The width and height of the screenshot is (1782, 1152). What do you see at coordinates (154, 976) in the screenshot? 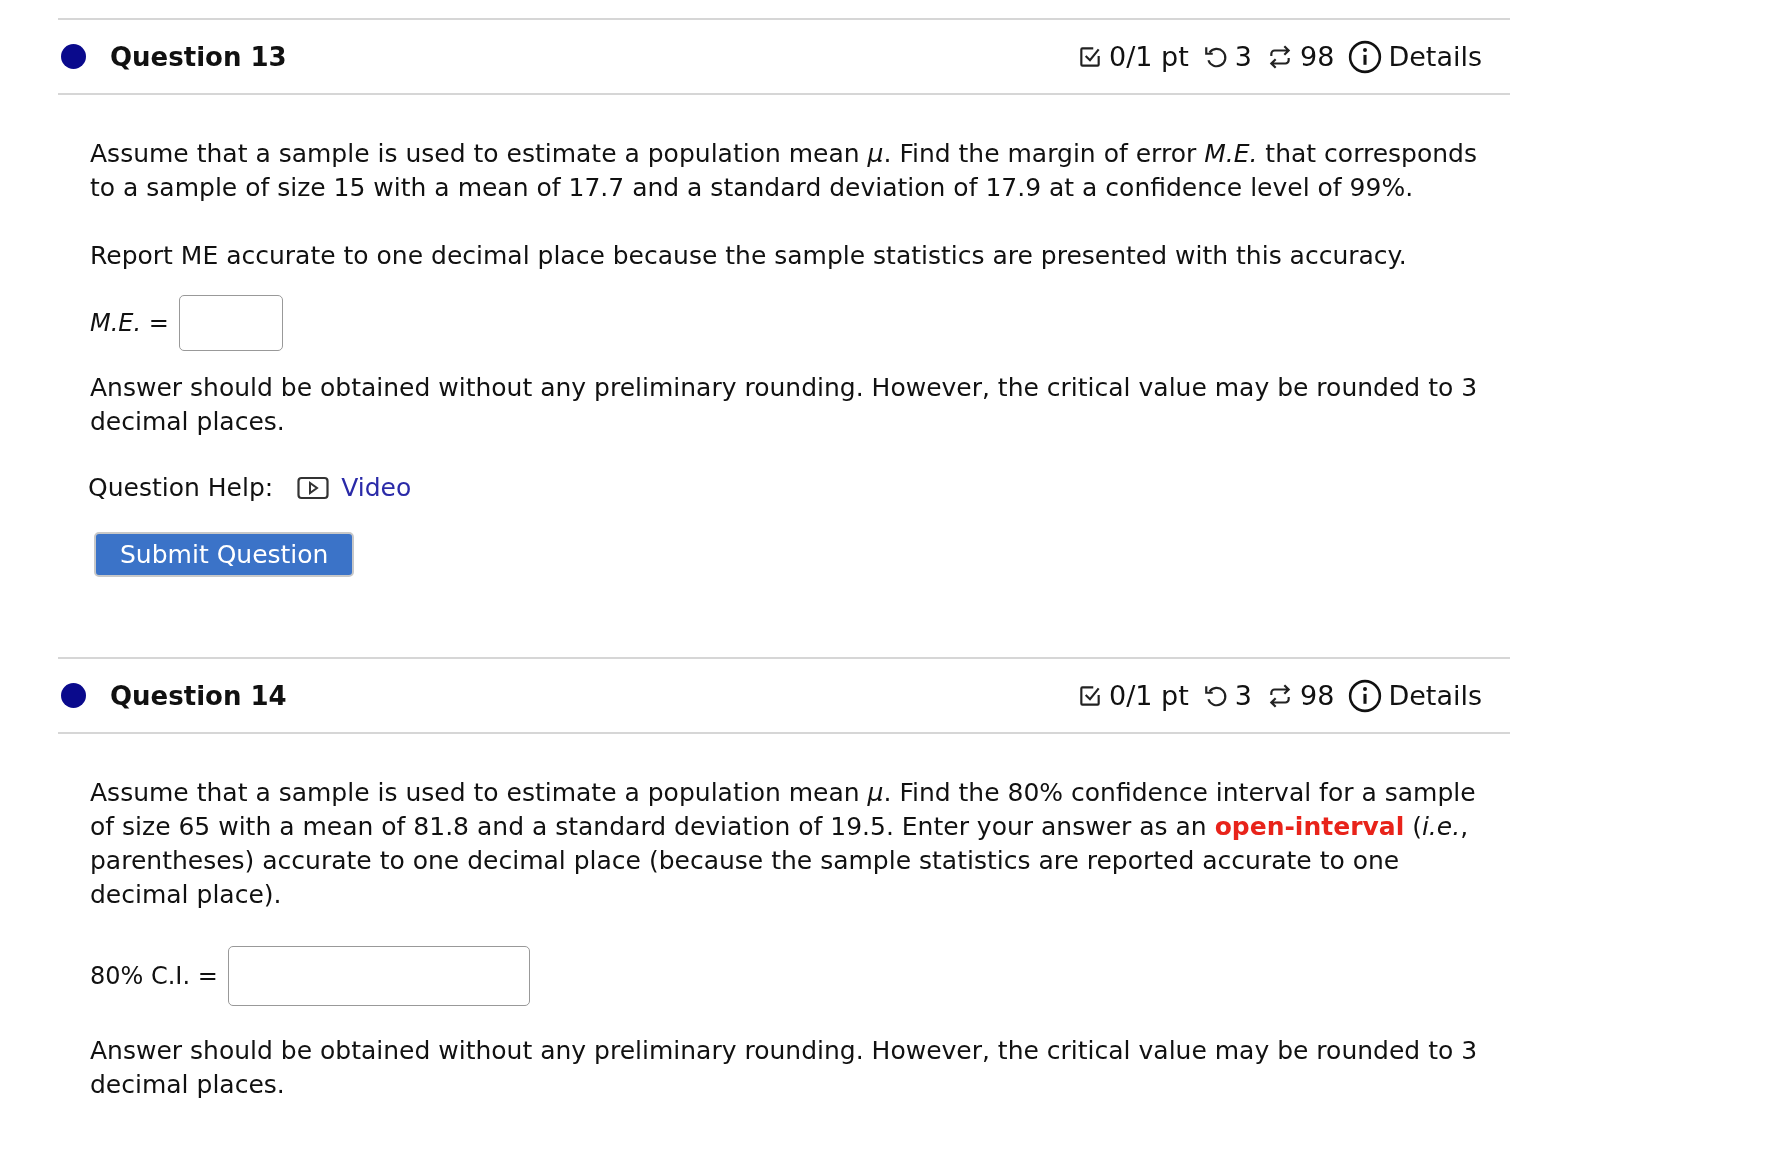
I see `answer-label: 80% C.I. =` at bounding box center [154, 976].